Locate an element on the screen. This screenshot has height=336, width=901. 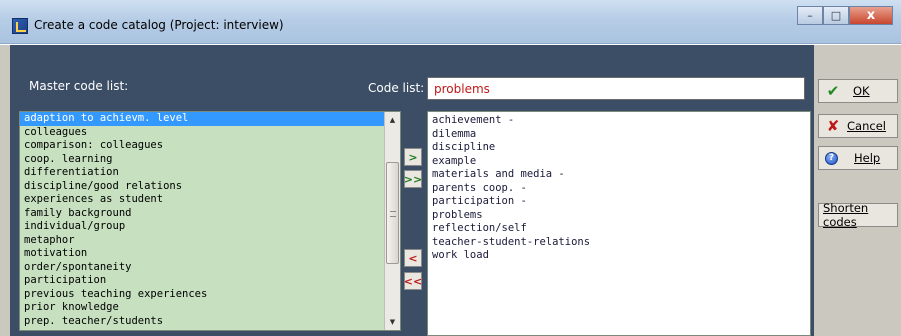
window-controls: – □ x is located at coordinates (845, 16).